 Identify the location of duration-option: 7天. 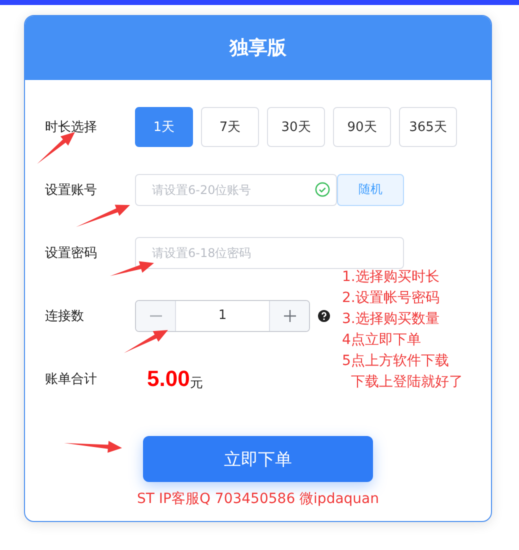
(230, 126).